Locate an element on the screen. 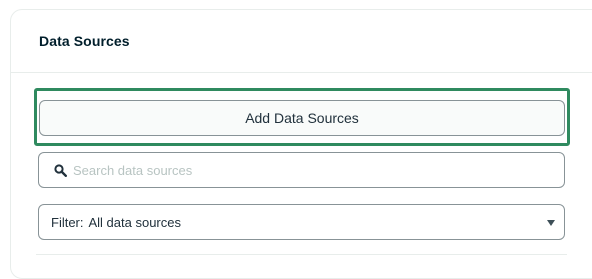 The image size is (592, 279). search-input is located at coordinates (303, 170).